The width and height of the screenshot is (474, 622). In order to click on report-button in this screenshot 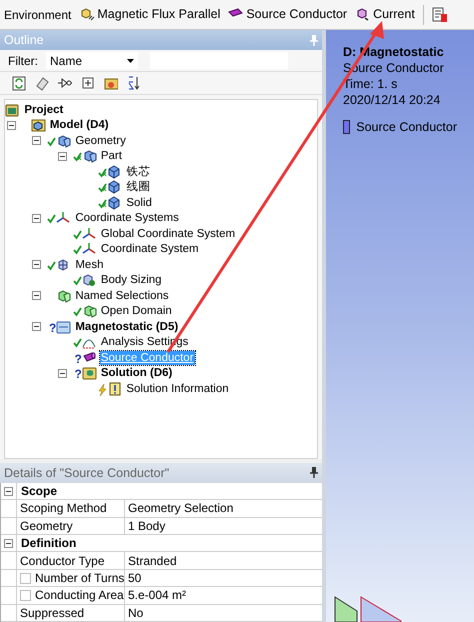, I will do `click(440, 14)`.